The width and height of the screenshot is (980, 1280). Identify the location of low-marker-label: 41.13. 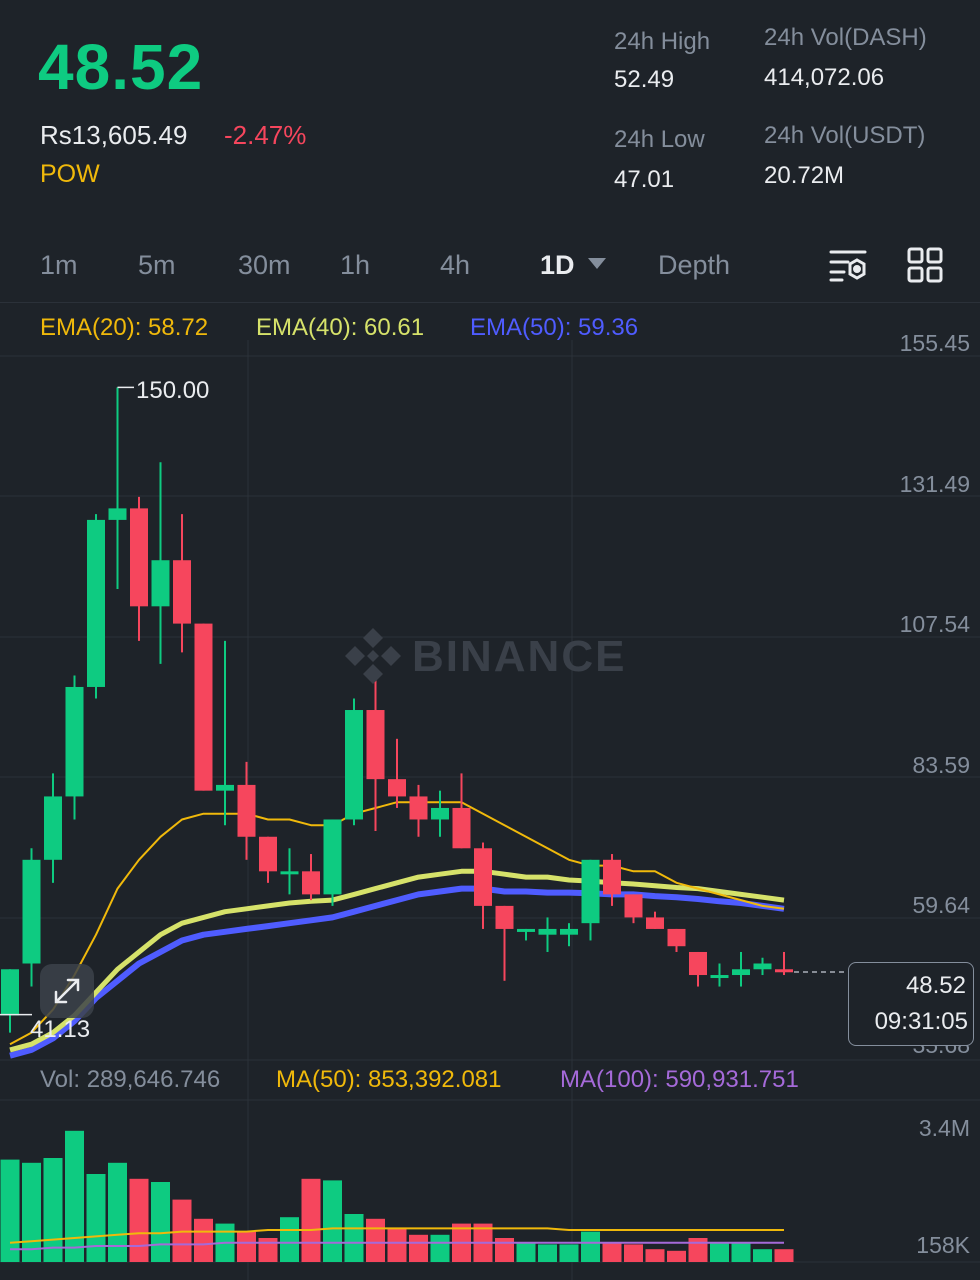
(60, 1029).